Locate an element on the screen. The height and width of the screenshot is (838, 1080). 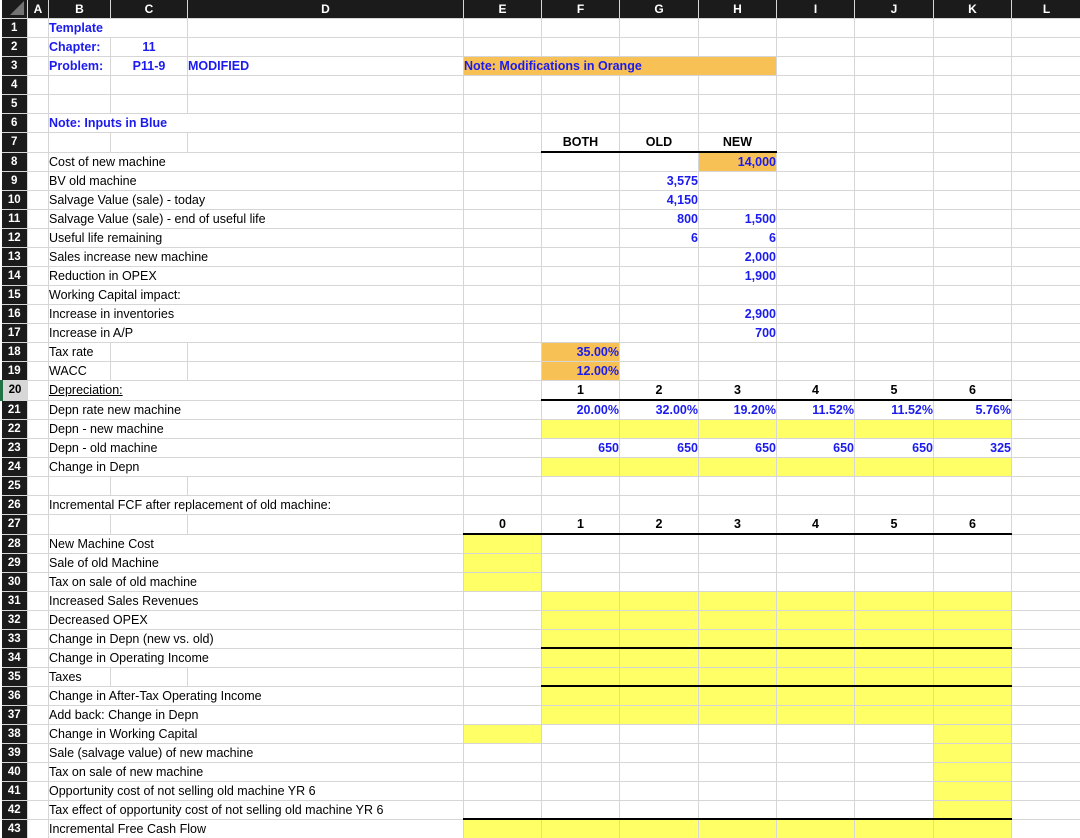
cell-l29 is located at coordinates (1045, 563).